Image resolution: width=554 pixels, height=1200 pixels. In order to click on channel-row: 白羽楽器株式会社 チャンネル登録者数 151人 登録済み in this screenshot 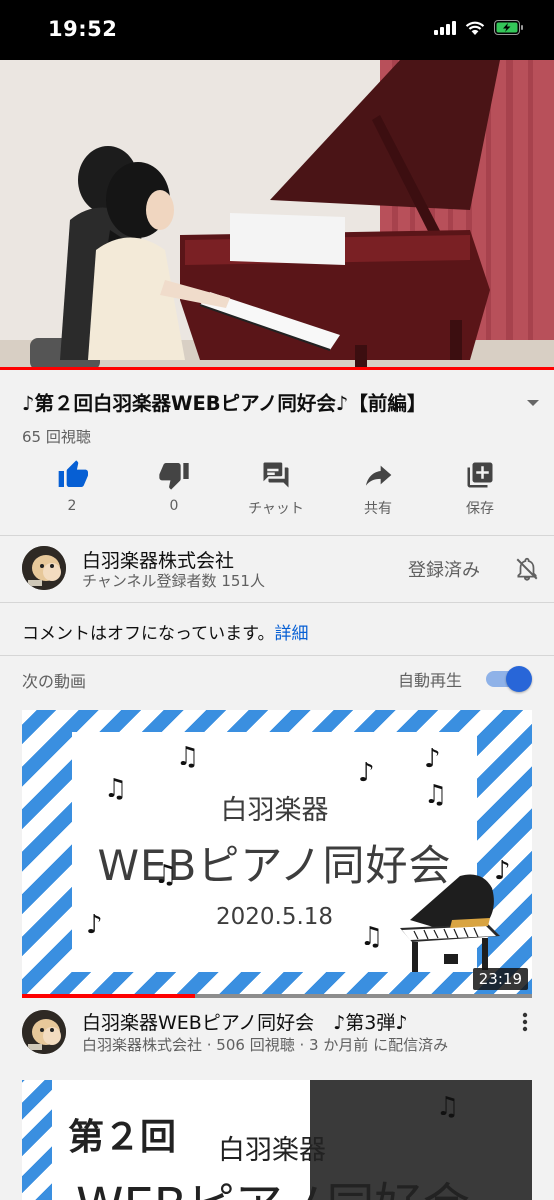, I will do `click(277, 569)`.